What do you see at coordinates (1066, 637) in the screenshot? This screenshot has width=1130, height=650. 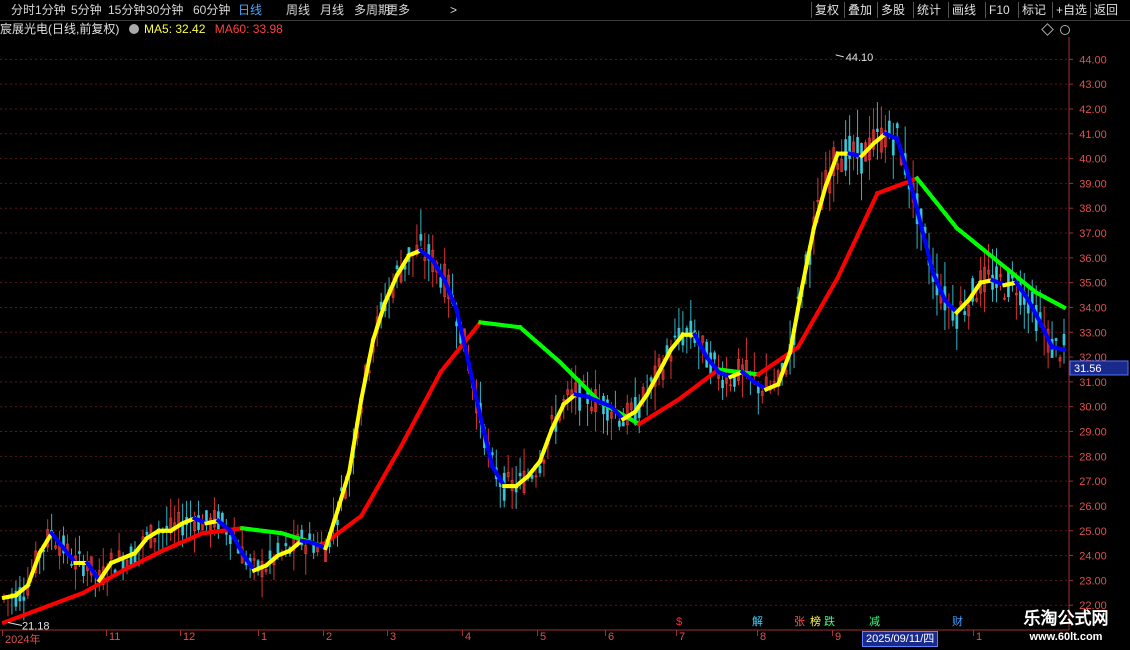 I see `watermark-url: www.60lt.com` at bounding box center [1066, 637].